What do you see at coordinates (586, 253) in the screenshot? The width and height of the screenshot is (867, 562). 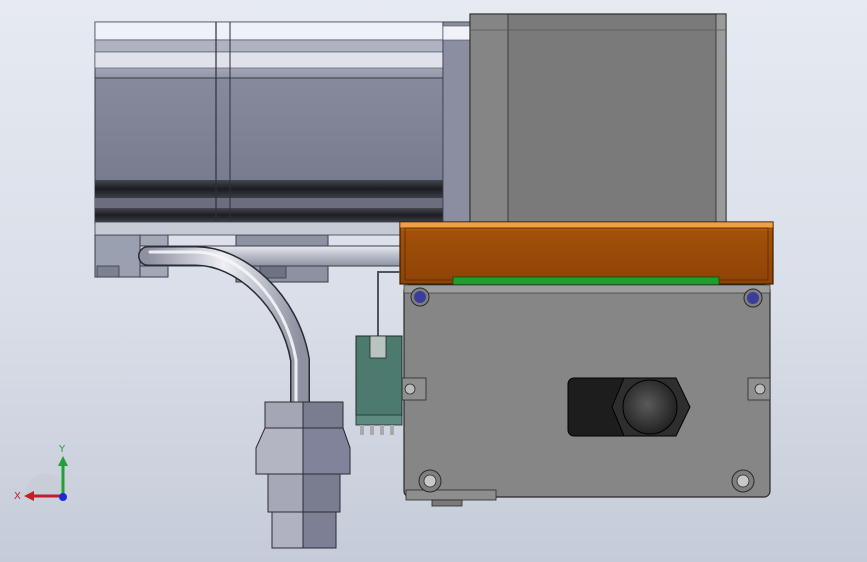 I see `mounting-bracket` at bounding box center [586, 253].